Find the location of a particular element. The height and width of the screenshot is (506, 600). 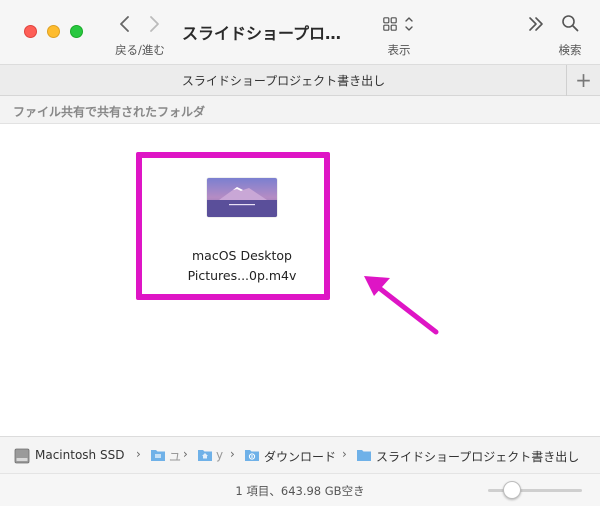

back-forward-label: 戻る/進む is located at coordinates (140, 50).